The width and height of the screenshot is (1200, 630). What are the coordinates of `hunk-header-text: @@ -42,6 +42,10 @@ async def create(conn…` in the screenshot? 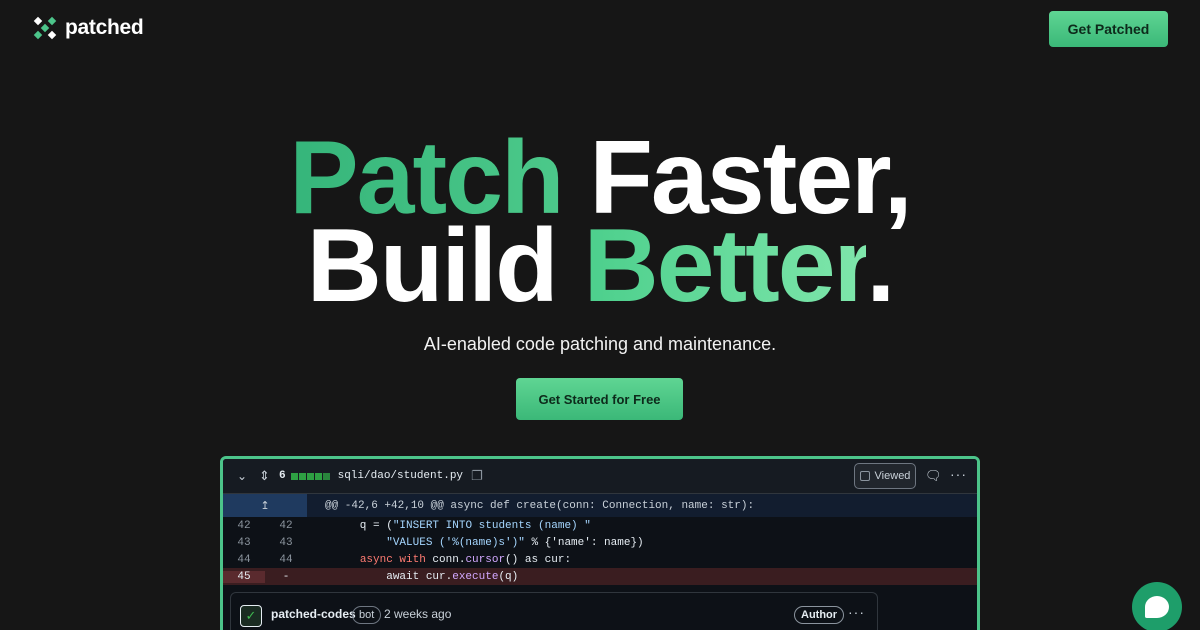 It's located at (540, 505).